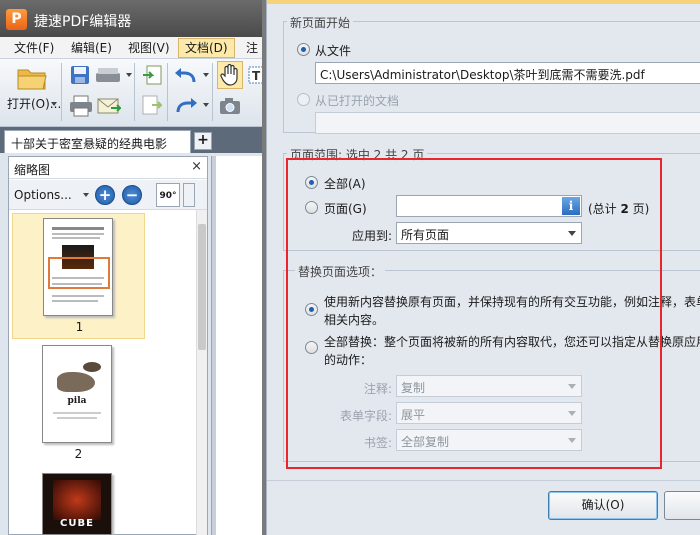  I want to click on thumbnail-panel-title: 缩略图, so click(32, 170).